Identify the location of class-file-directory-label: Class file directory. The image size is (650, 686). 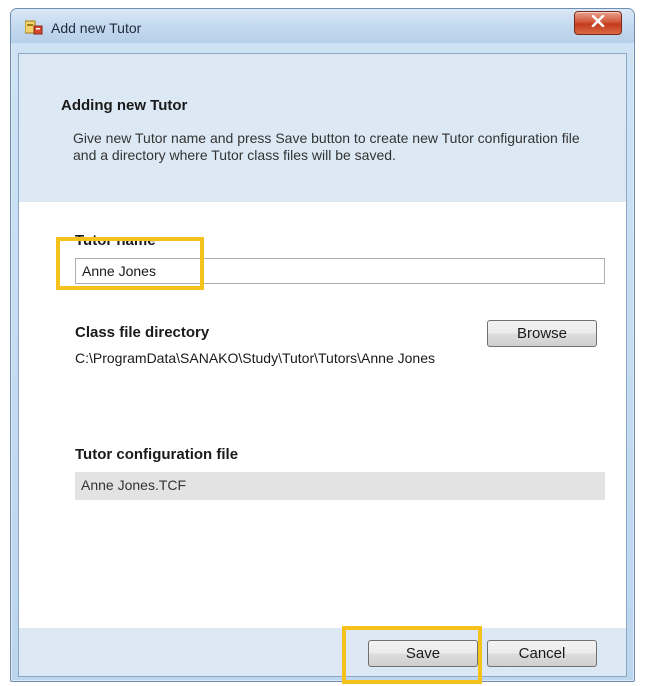
(142, 332).